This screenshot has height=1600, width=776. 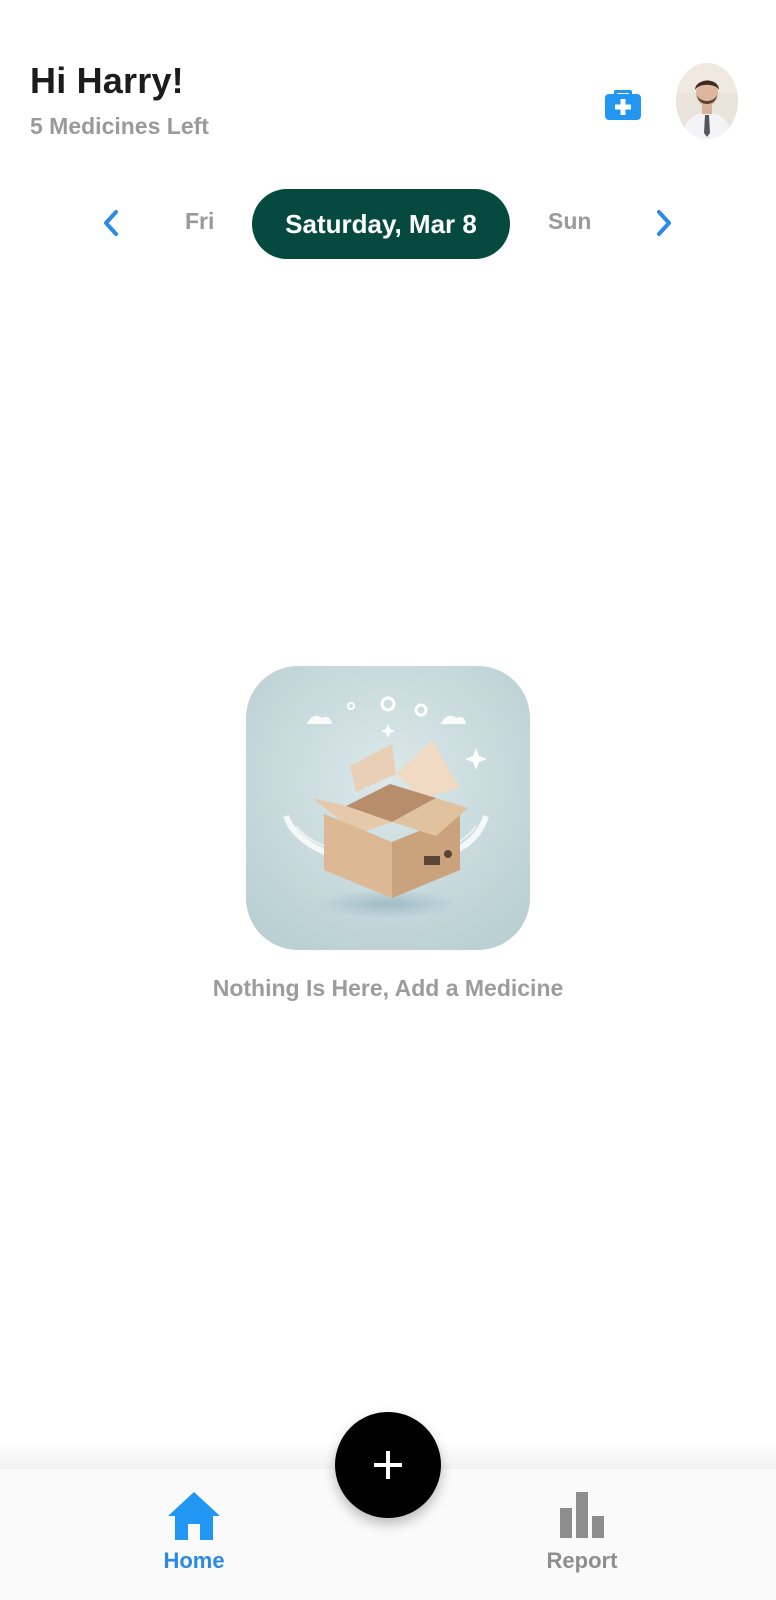 I want to click on user-avatar, so click(x=707, y=101).